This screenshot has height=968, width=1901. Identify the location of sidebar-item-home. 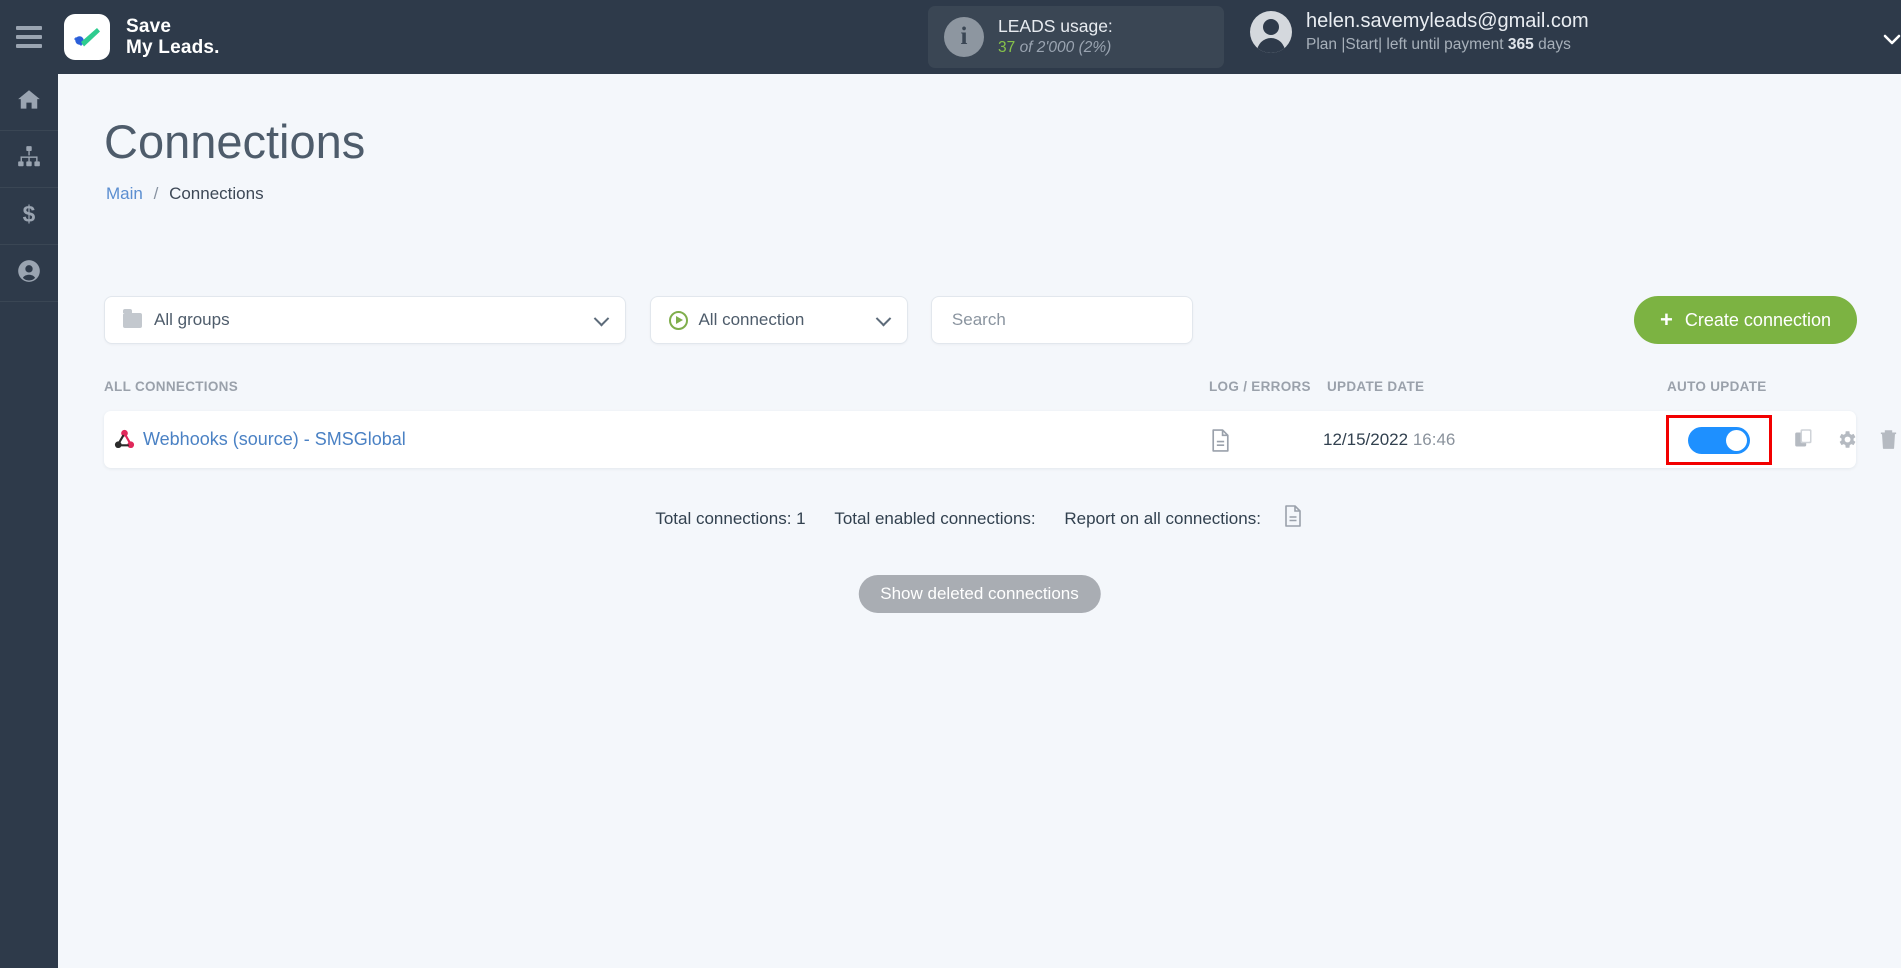
(29, 102).